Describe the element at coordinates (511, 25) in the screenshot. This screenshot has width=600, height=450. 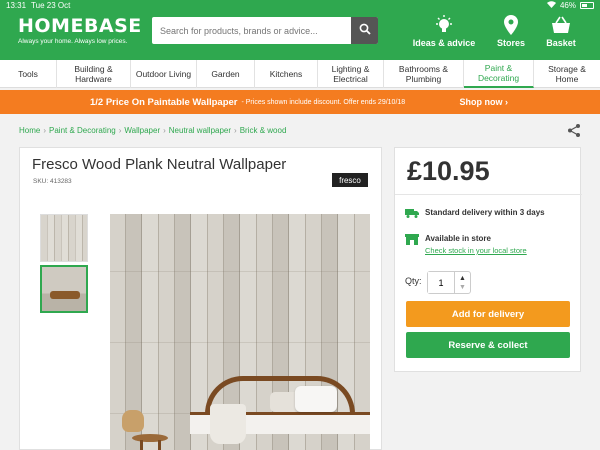
I see `location-pin-icon` at that location.